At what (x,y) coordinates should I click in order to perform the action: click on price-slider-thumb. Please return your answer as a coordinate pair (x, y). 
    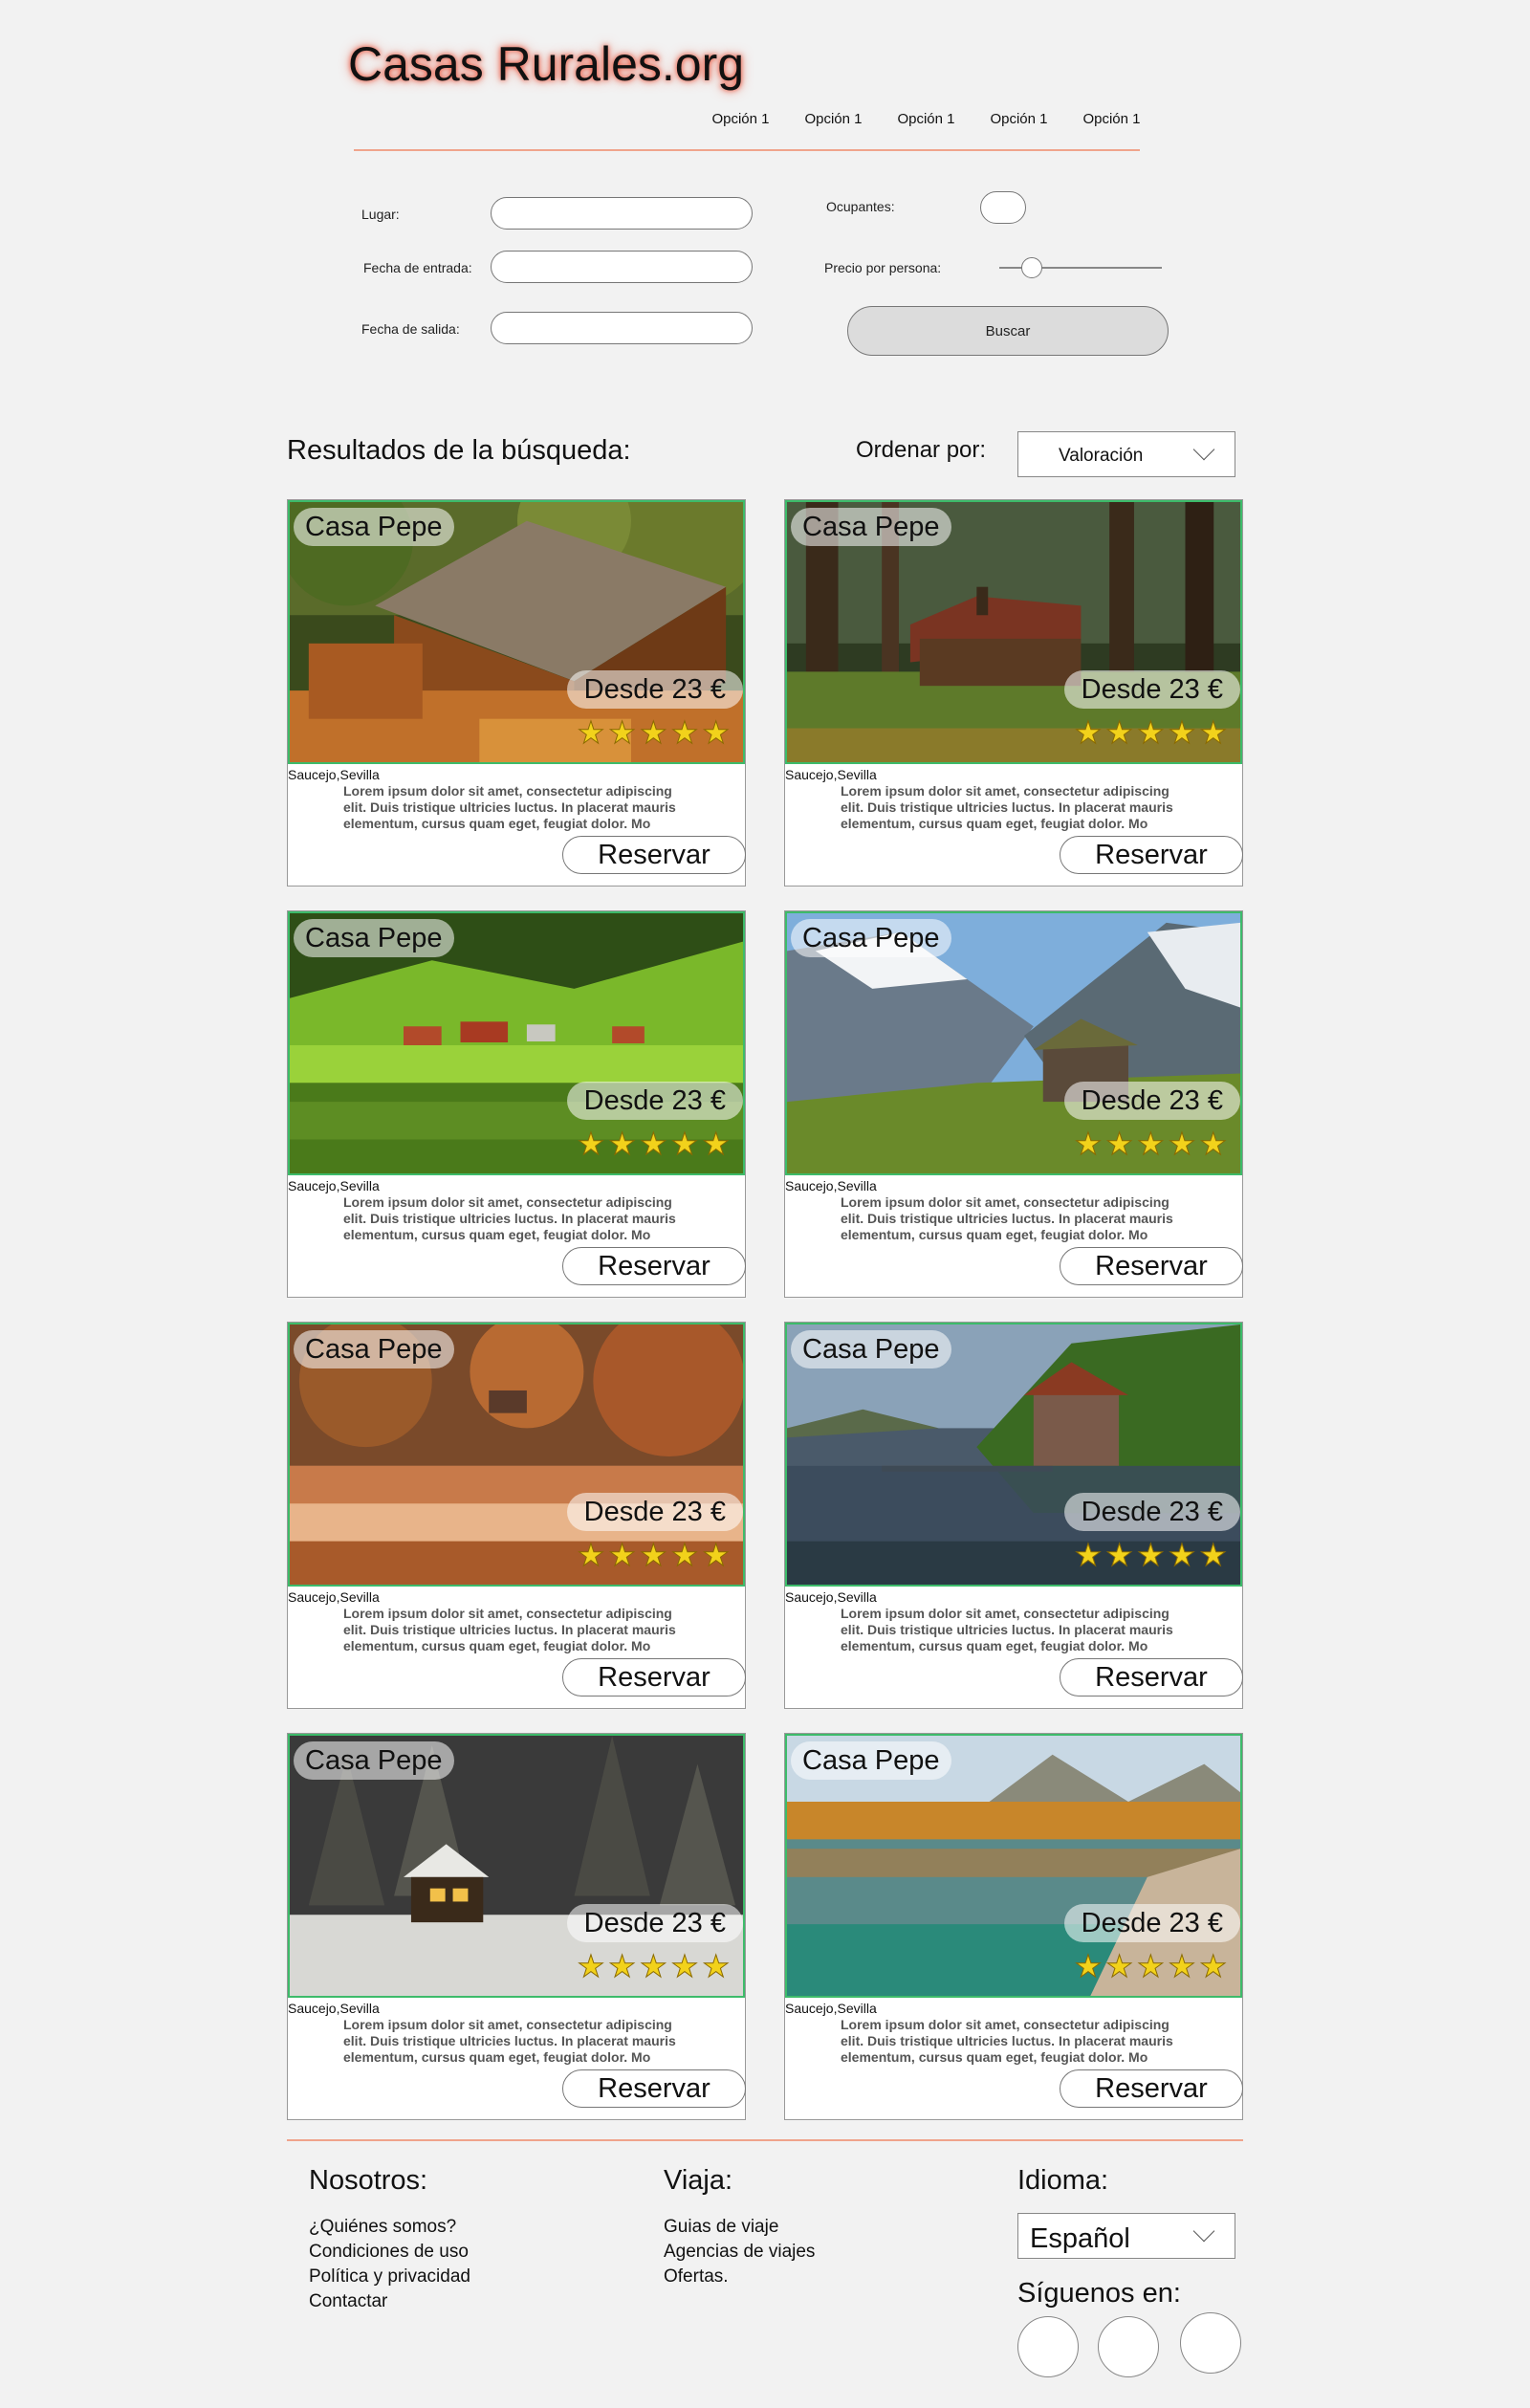
    Looking at the image, I should click on (1031, 268).